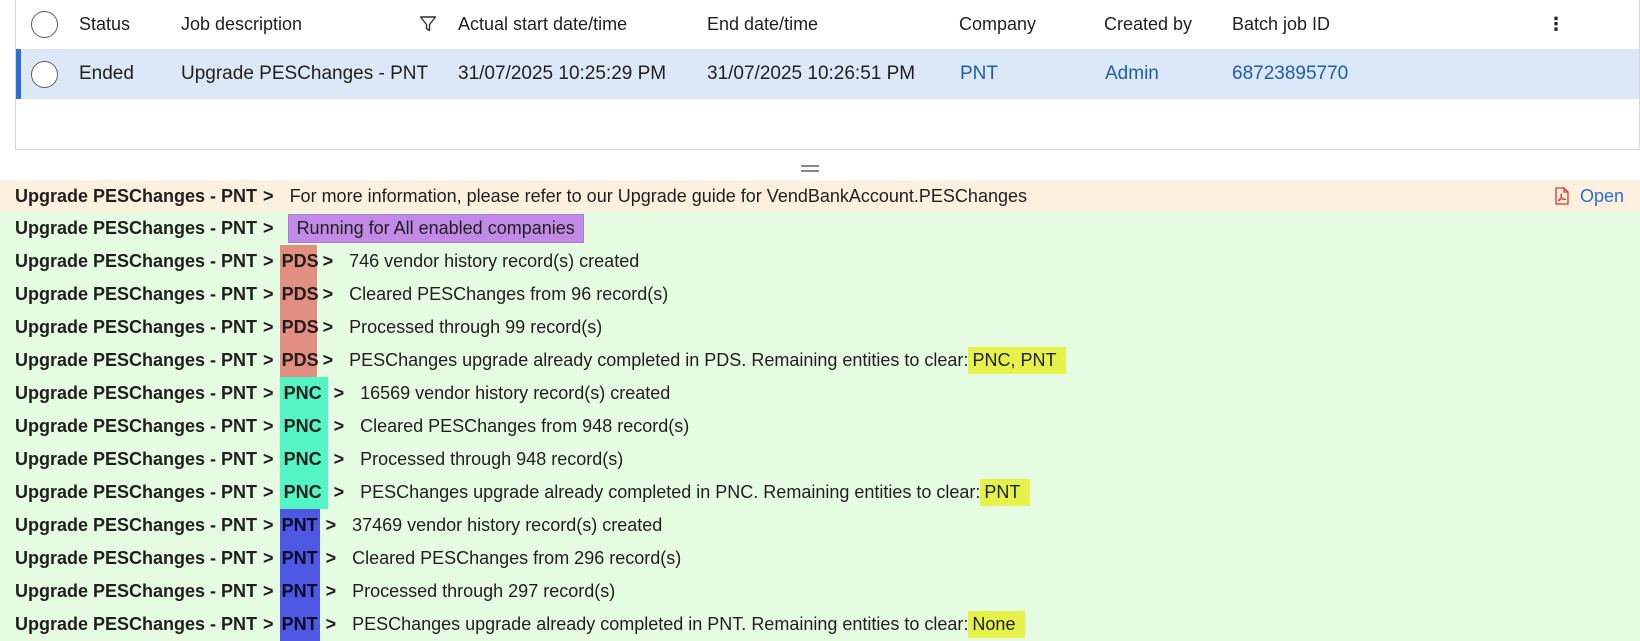 This screenshot has width=1640, height=641. I want to click on remaining-entities-highlight: PNC, PNT, so click(1017, 360).